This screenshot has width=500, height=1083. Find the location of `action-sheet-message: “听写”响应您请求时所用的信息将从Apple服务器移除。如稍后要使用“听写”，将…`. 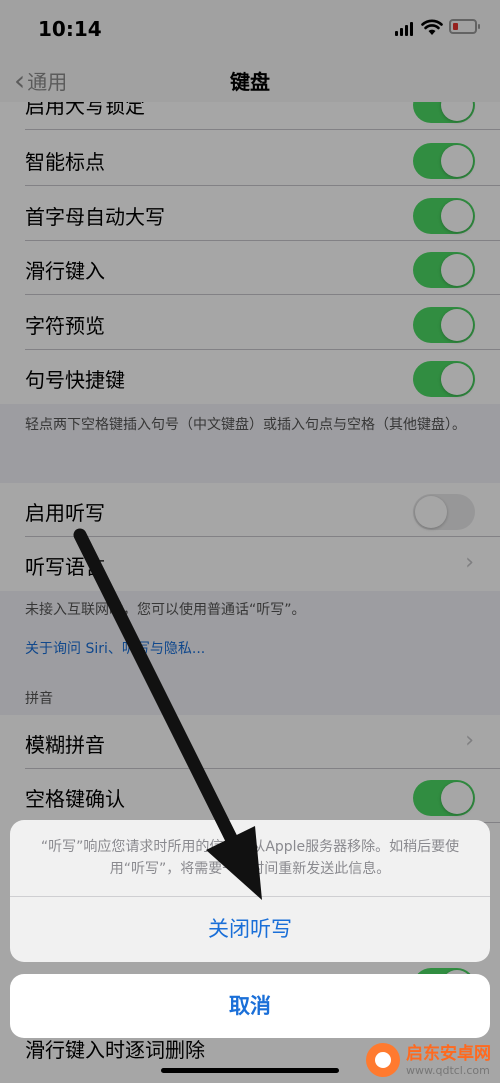

action-sheet-message: “听写”响应您请求时所用的信息将从Apple服务器移除。如稍后要使用“听写”，将… is located at coordinates (250, 858).